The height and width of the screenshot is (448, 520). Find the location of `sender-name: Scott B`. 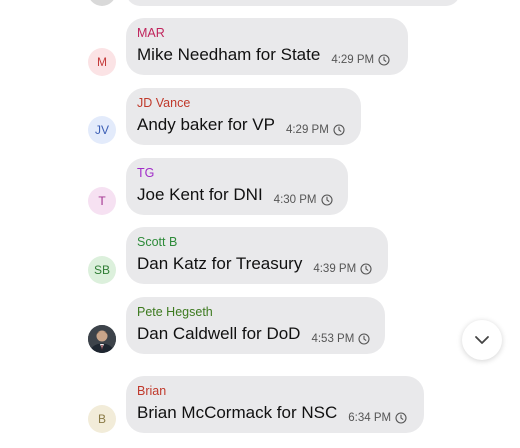

sender-name: Scott B is located at coordinates (157, 242).